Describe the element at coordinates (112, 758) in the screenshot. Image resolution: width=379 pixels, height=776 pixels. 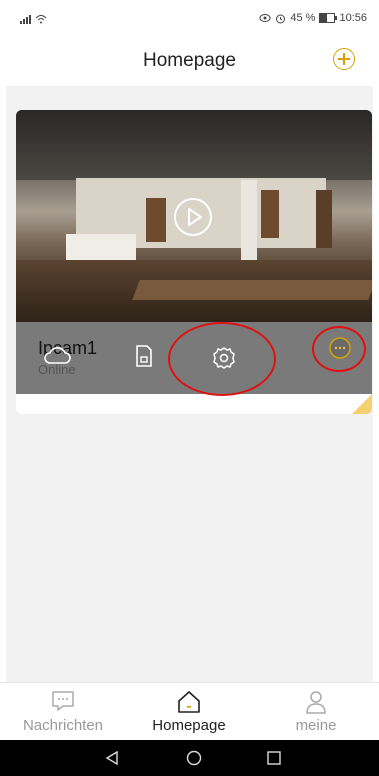
I see `back-icon` at that location.